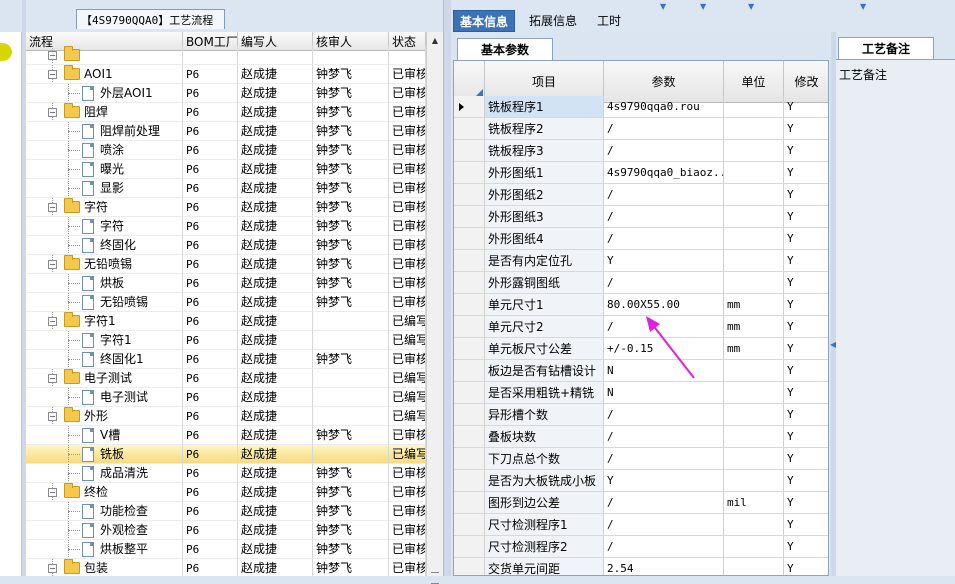  Describe the element at coordinates (641, 239) in the screenshot. I see `param-row: 外形图纸4/ Y` at that location.